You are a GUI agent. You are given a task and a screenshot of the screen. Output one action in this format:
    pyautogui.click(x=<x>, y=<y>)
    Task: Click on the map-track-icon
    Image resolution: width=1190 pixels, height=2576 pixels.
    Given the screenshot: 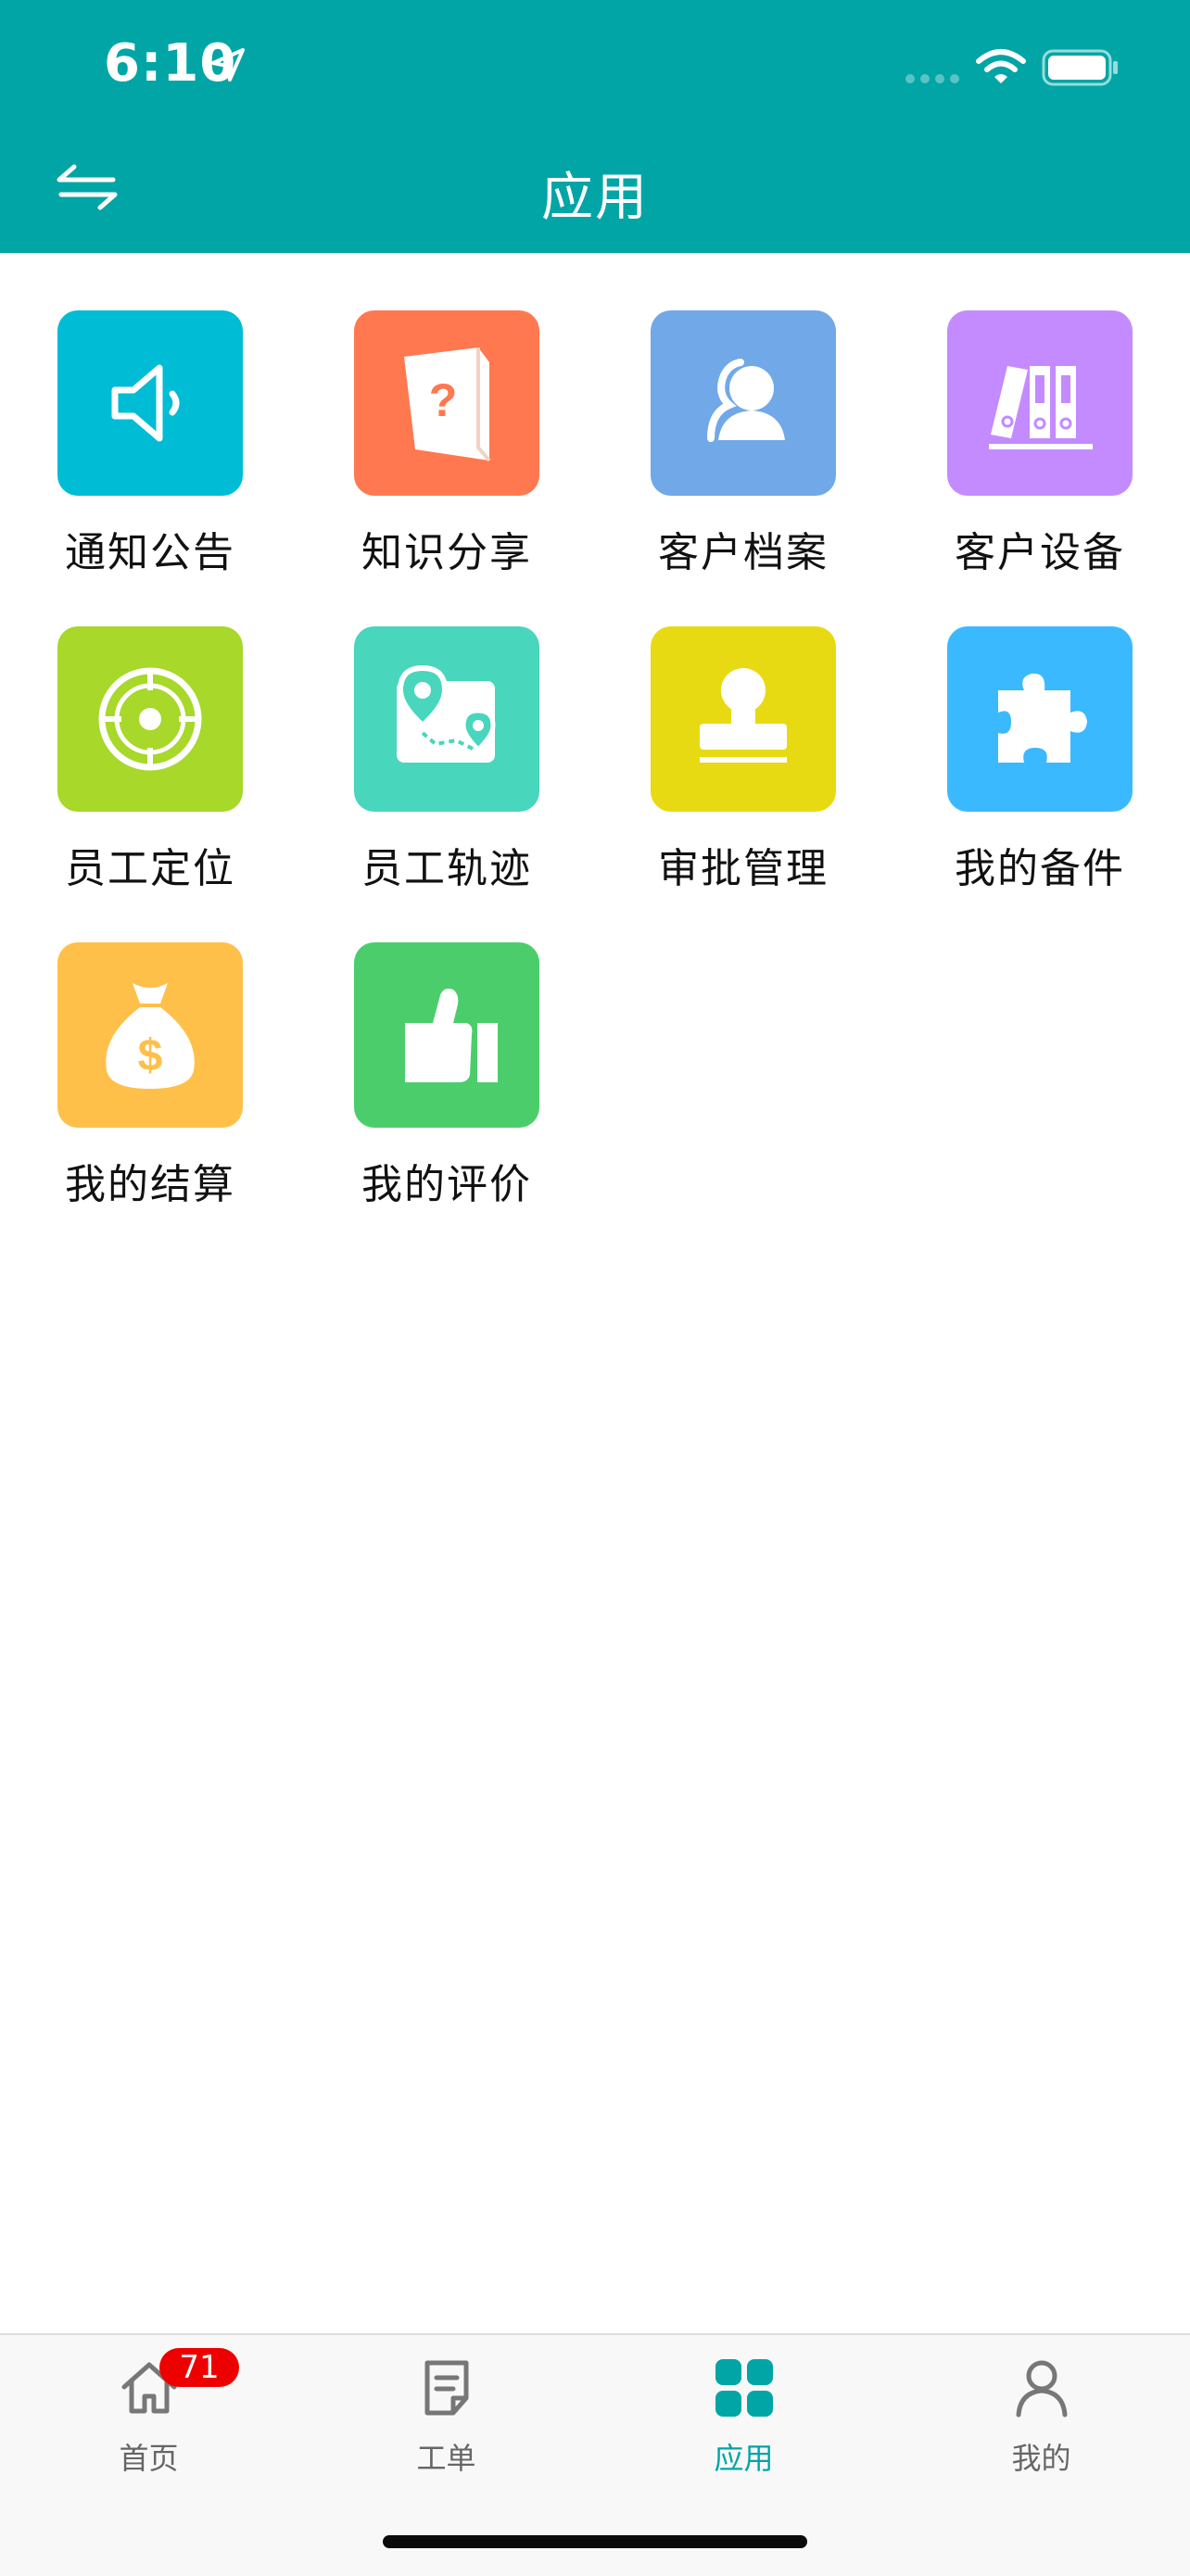 What is the action you would take?
    pyautogui.click(x=446, y=713)
    